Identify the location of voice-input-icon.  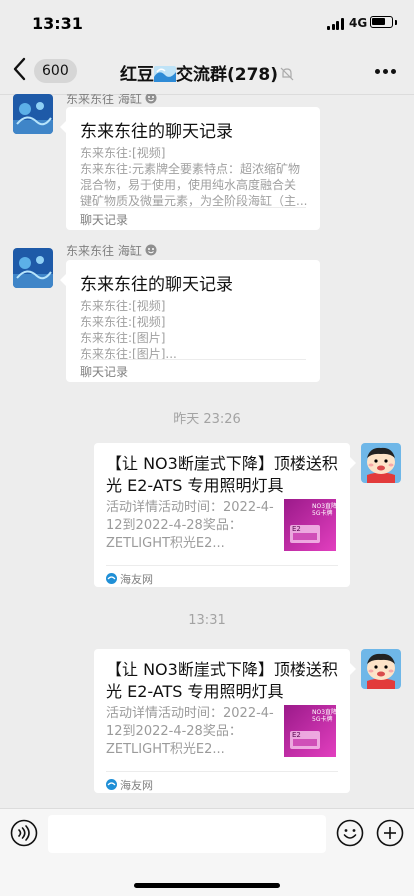
(24, 833).